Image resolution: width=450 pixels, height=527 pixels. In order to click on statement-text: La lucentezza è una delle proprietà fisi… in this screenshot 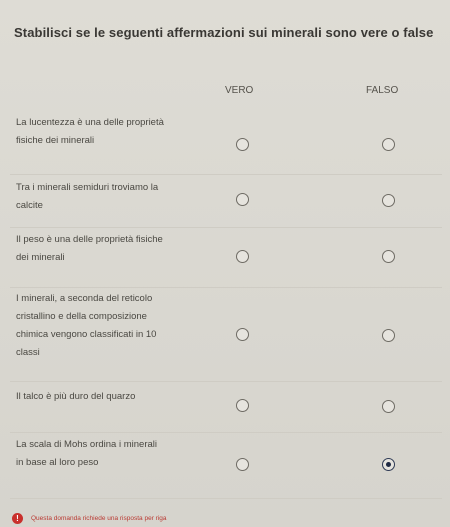, I will do `click(90, 131)`.